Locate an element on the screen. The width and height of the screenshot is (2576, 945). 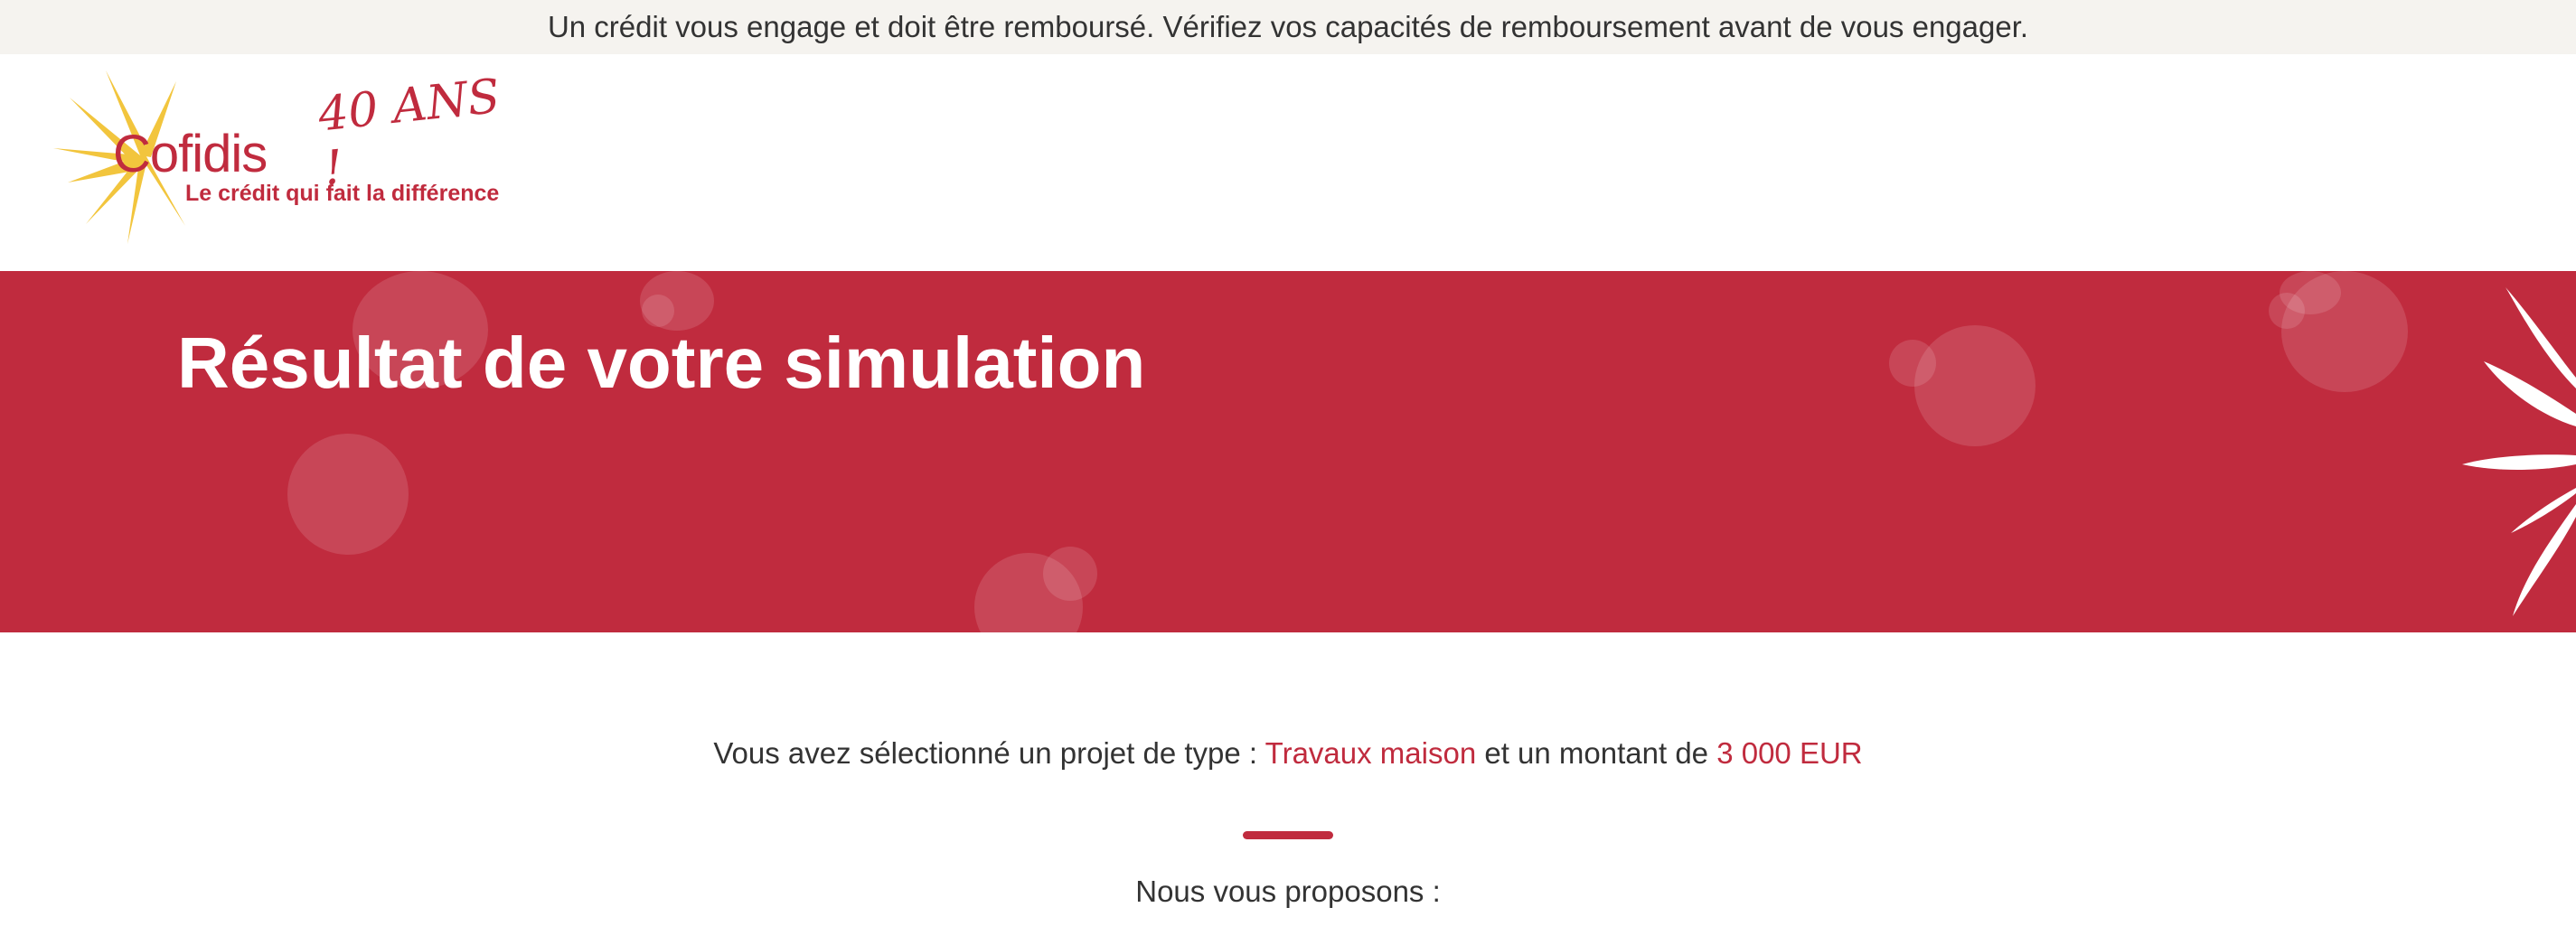
page-title: Résultat de votre simulation is located at coordinates (662, 363).